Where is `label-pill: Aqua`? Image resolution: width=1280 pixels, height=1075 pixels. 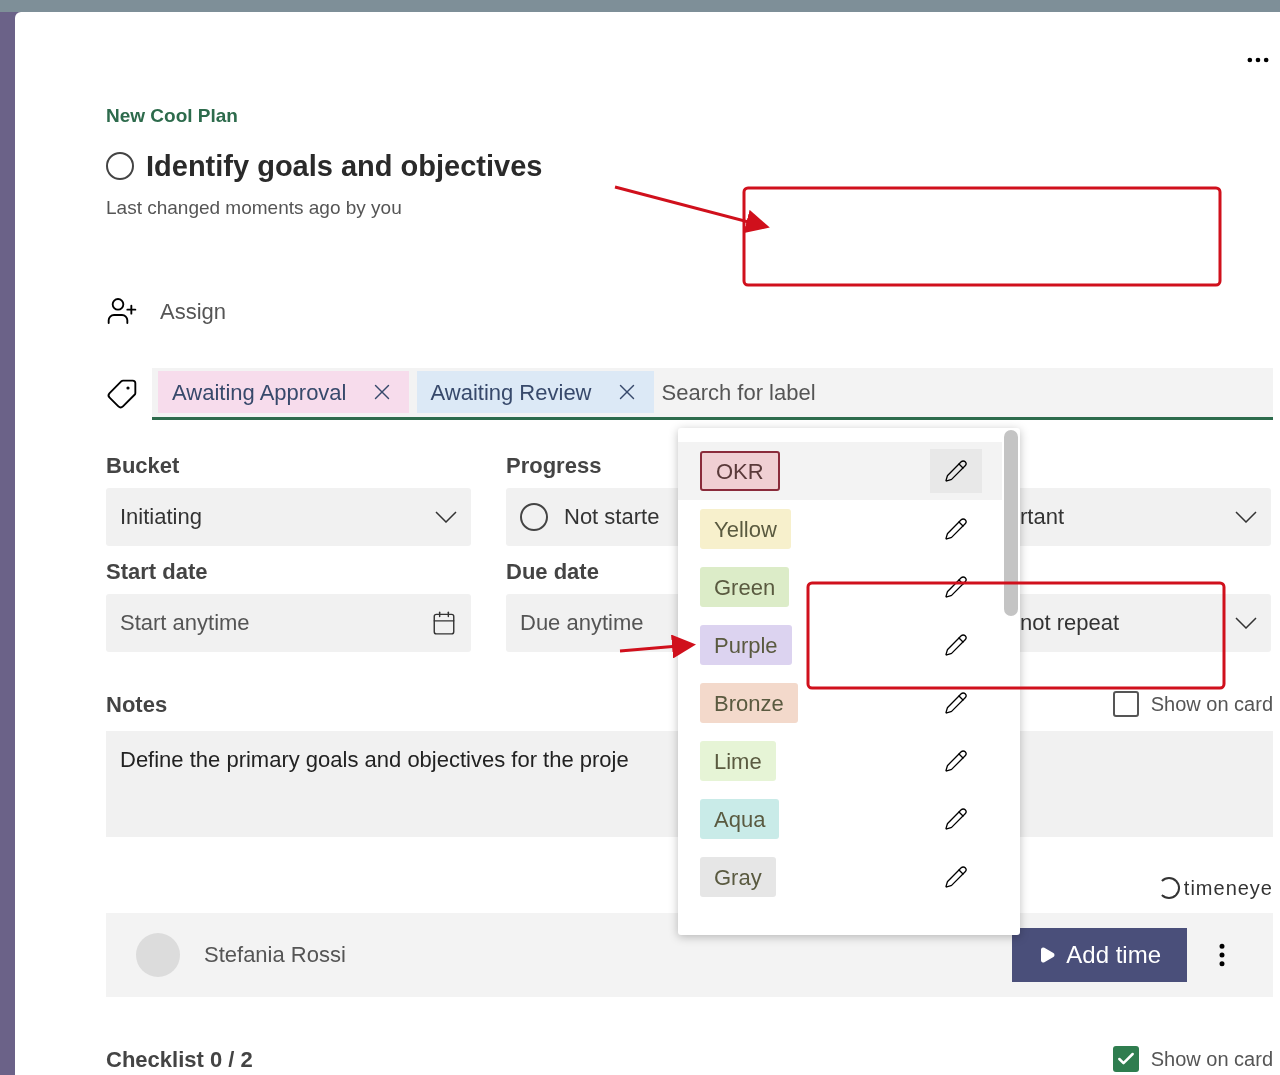
label-pill: Aqua is located at coordinates (740, 819).